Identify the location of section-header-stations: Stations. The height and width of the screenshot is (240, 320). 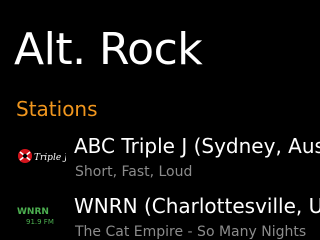
(57, 109).